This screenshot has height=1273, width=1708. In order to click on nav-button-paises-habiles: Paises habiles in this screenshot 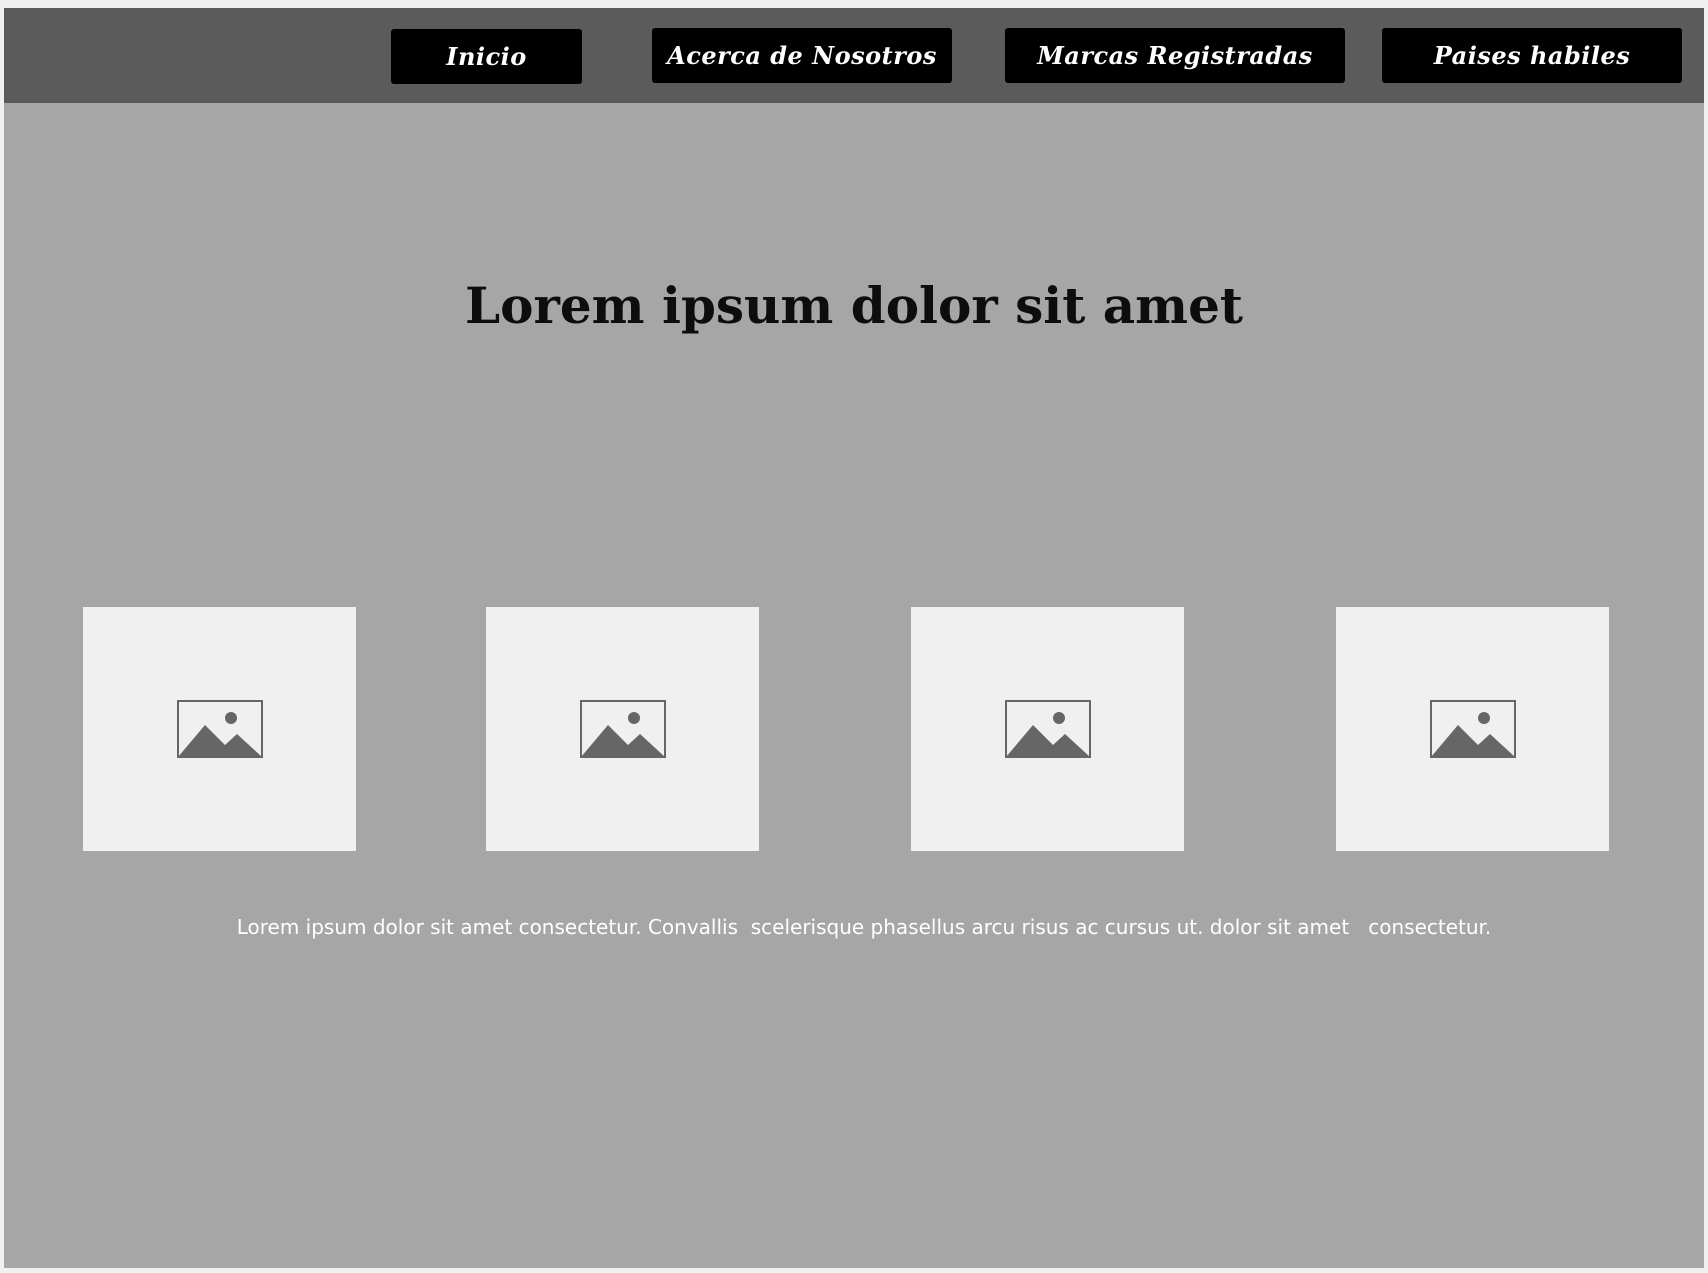, I will do `click(1532, 55)`.